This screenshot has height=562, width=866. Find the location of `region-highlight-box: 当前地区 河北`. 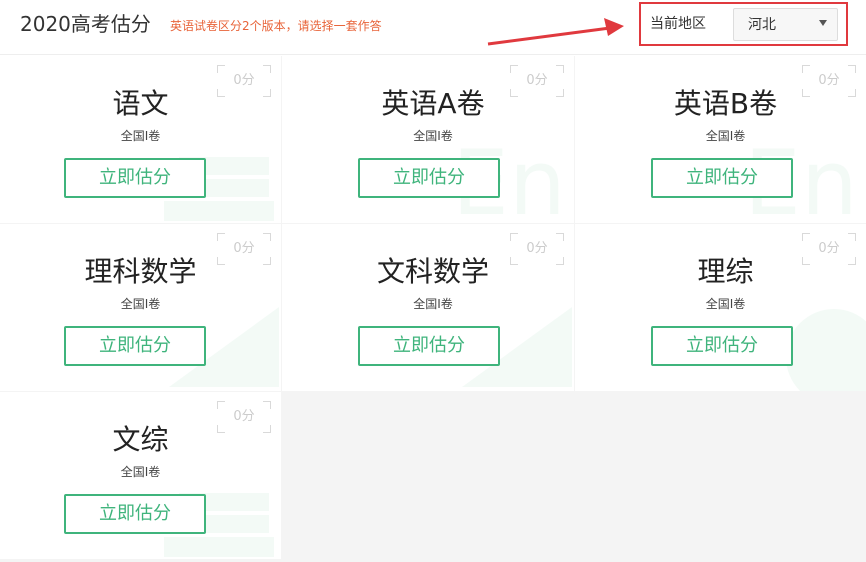

region-highlight-box: 当前地区 河北 is located at coordinates (743, 24).